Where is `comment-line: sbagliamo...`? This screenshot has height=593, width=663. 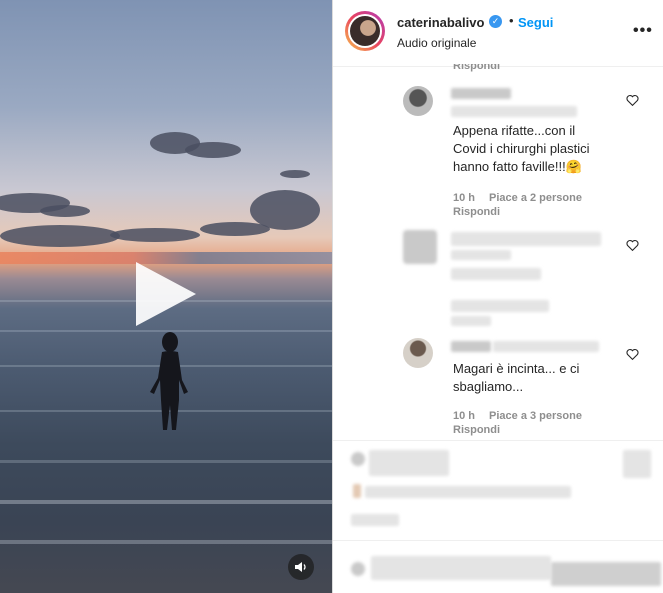
comment-line: sbagliamo... is located at coordinates (488, 386).